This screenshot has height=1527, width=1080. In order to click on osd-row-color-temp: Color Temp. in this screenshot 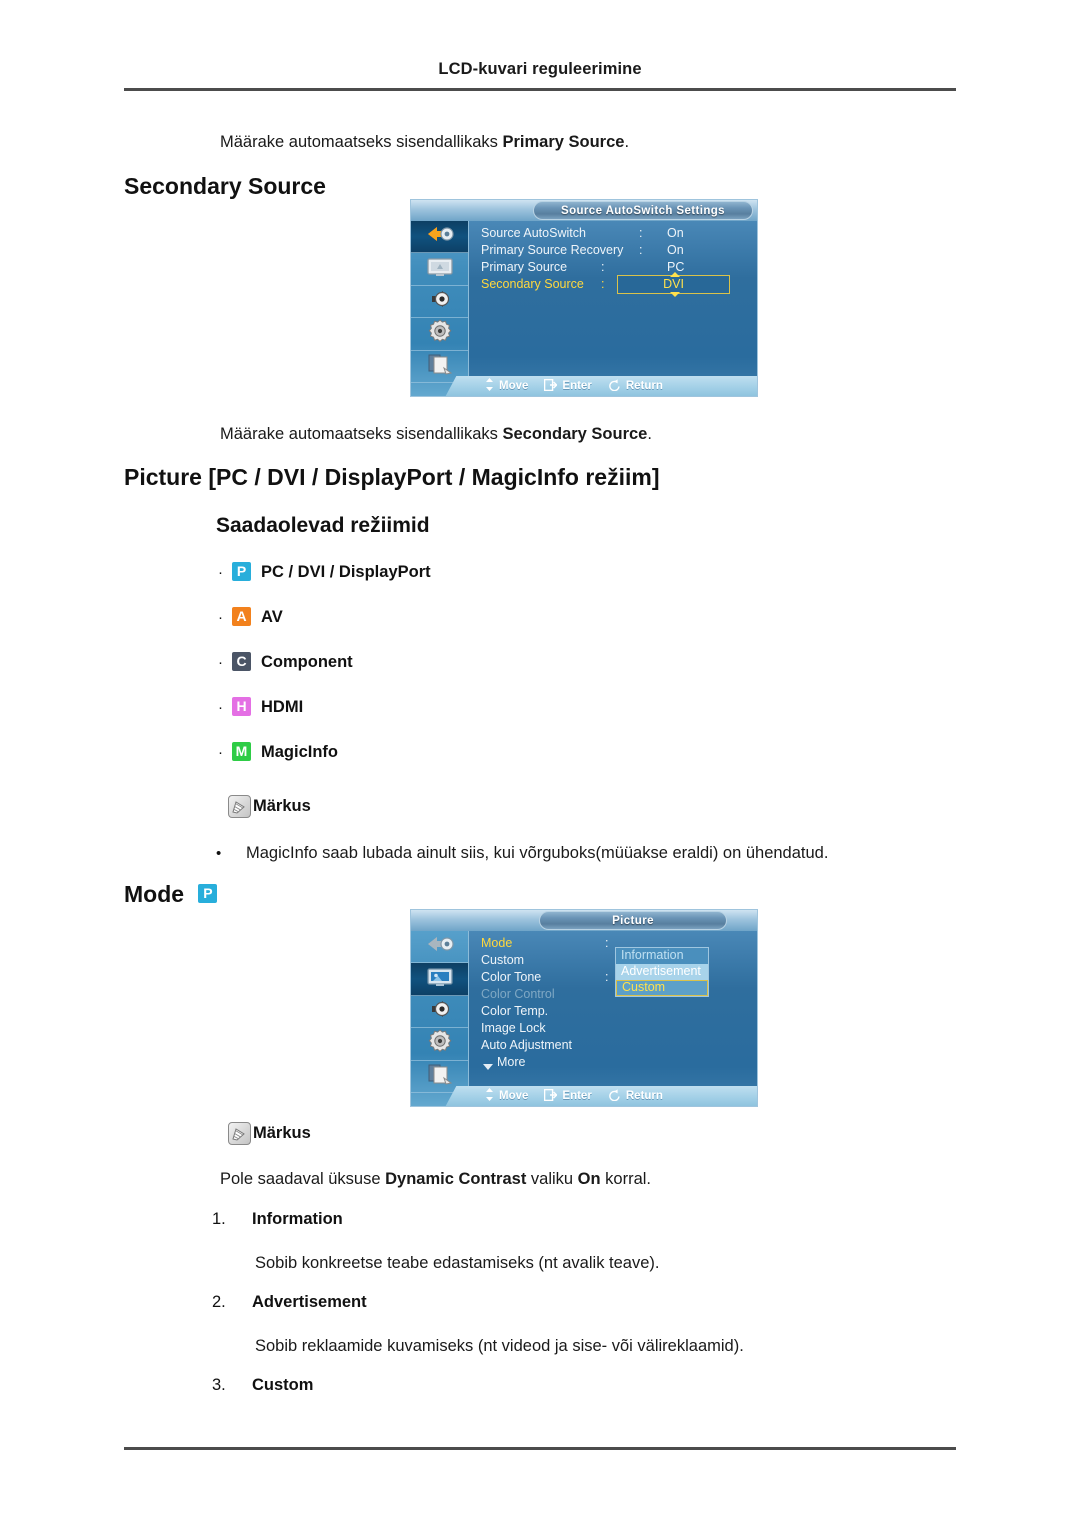, I will do `click(616, 1012)`.